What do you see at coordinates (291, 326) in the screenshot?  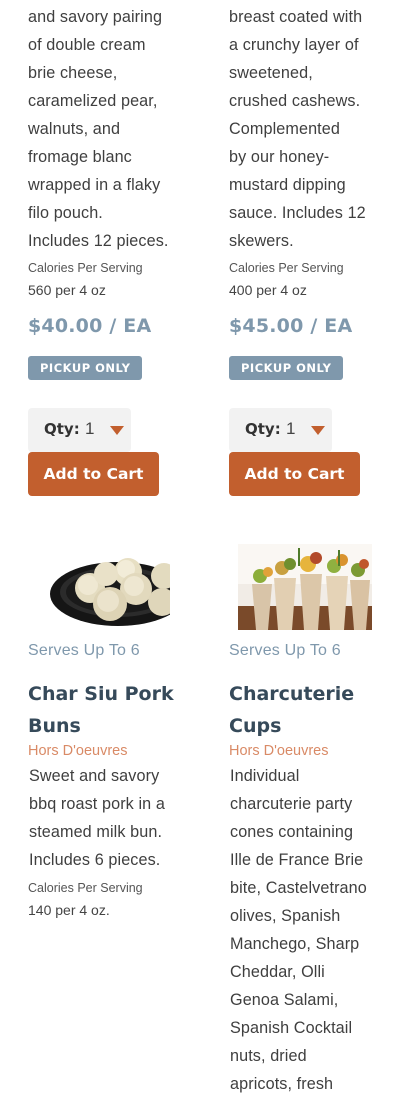 I see `product-price: $45.00 / EA` at bounding box center [291, 326].